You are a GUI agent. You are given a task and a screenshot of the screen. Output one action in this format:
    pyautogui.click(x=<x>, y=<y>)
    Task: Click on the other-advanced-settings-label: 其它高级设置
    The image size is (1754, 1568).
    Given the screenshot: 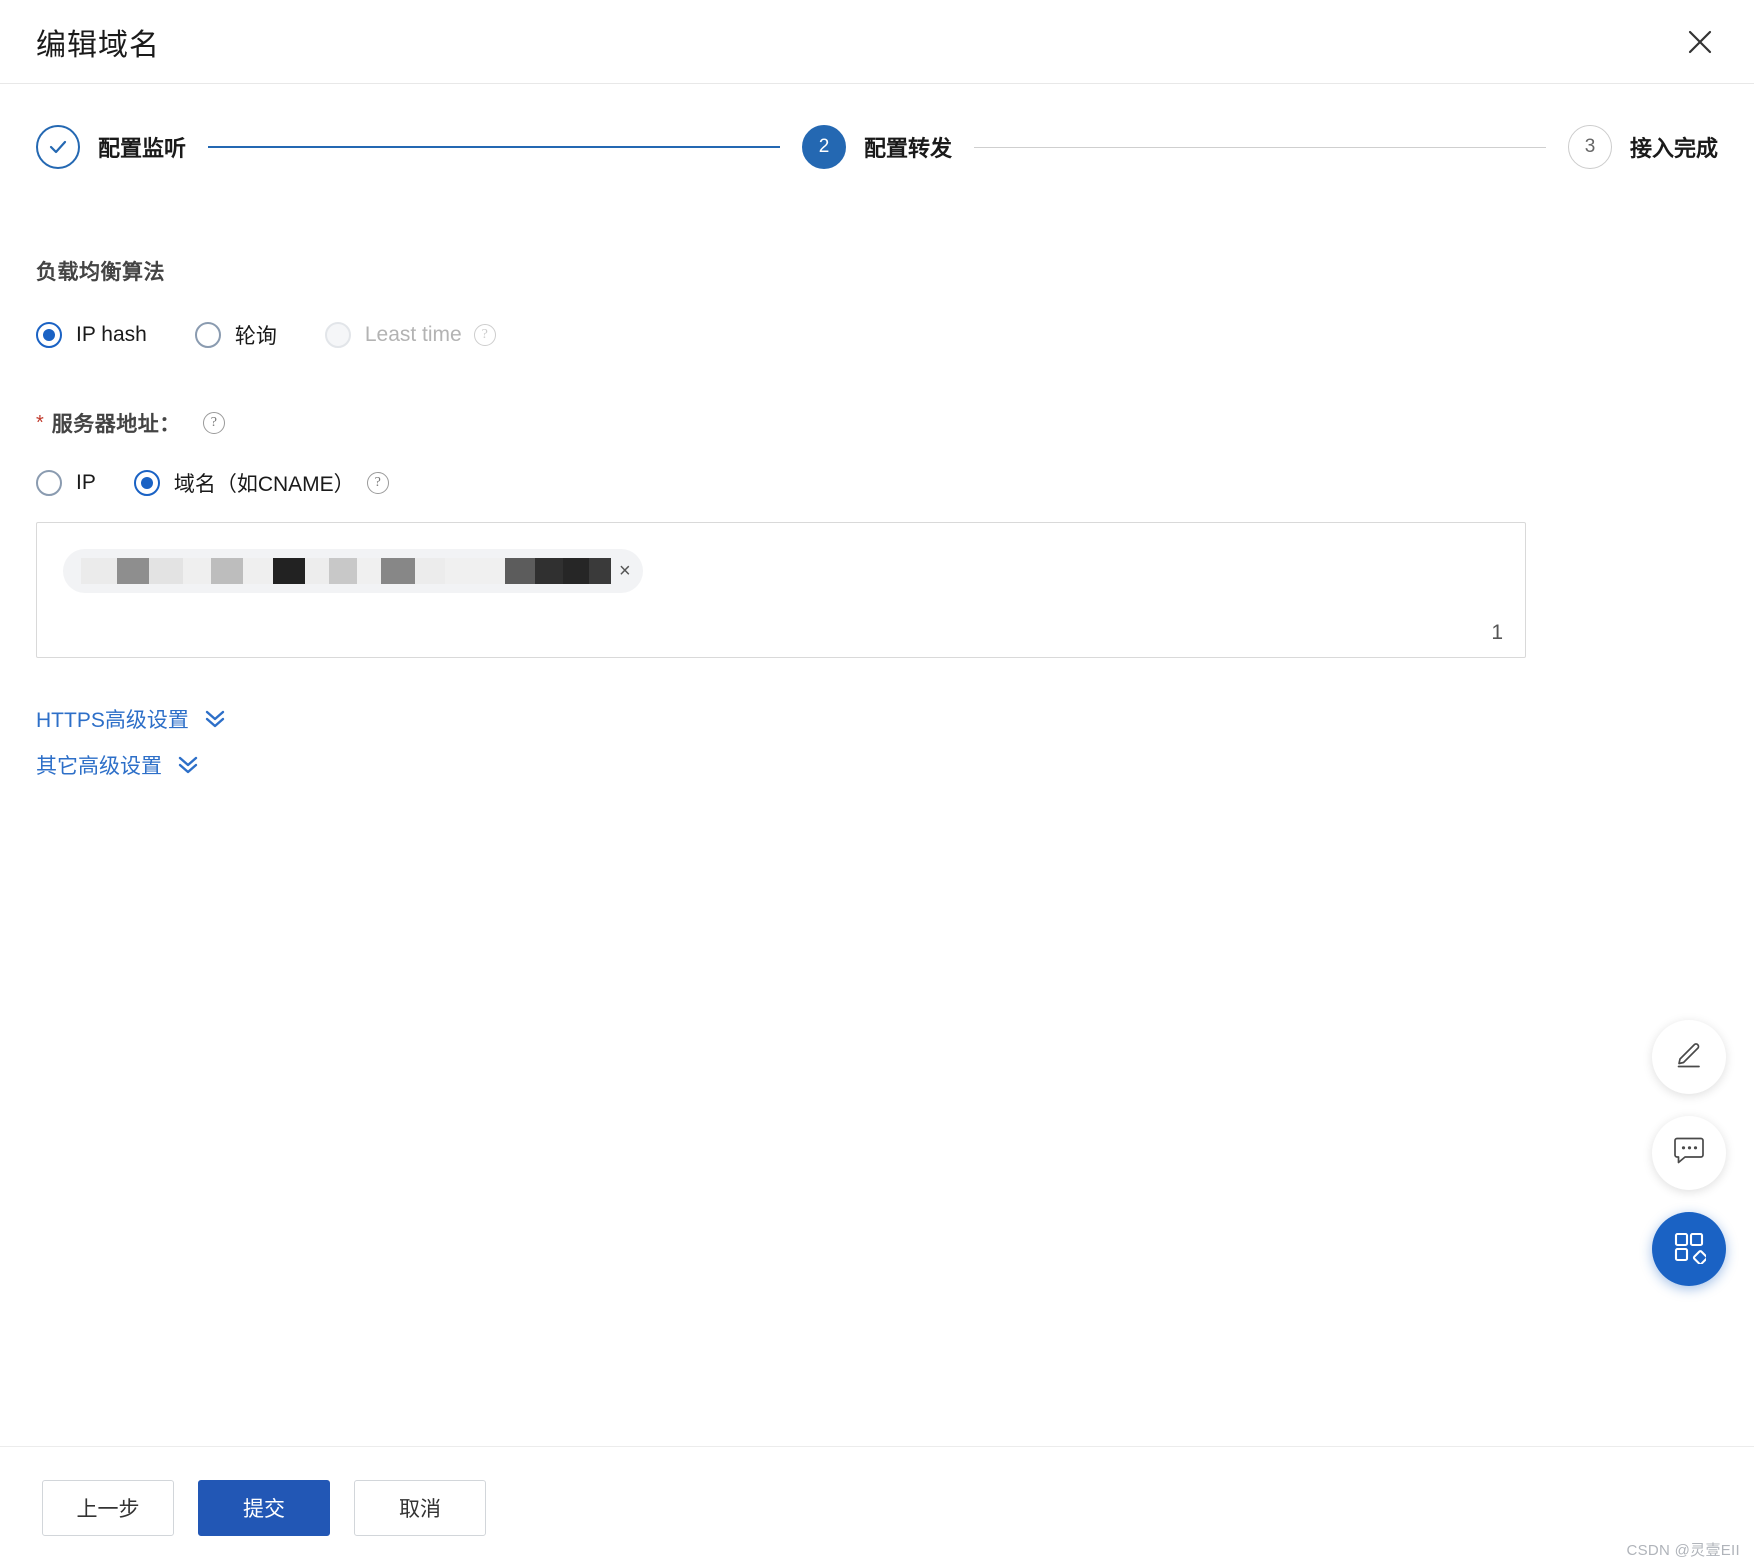 What is the action you would take?
    pyautogui.click(x=99, y=766)
    